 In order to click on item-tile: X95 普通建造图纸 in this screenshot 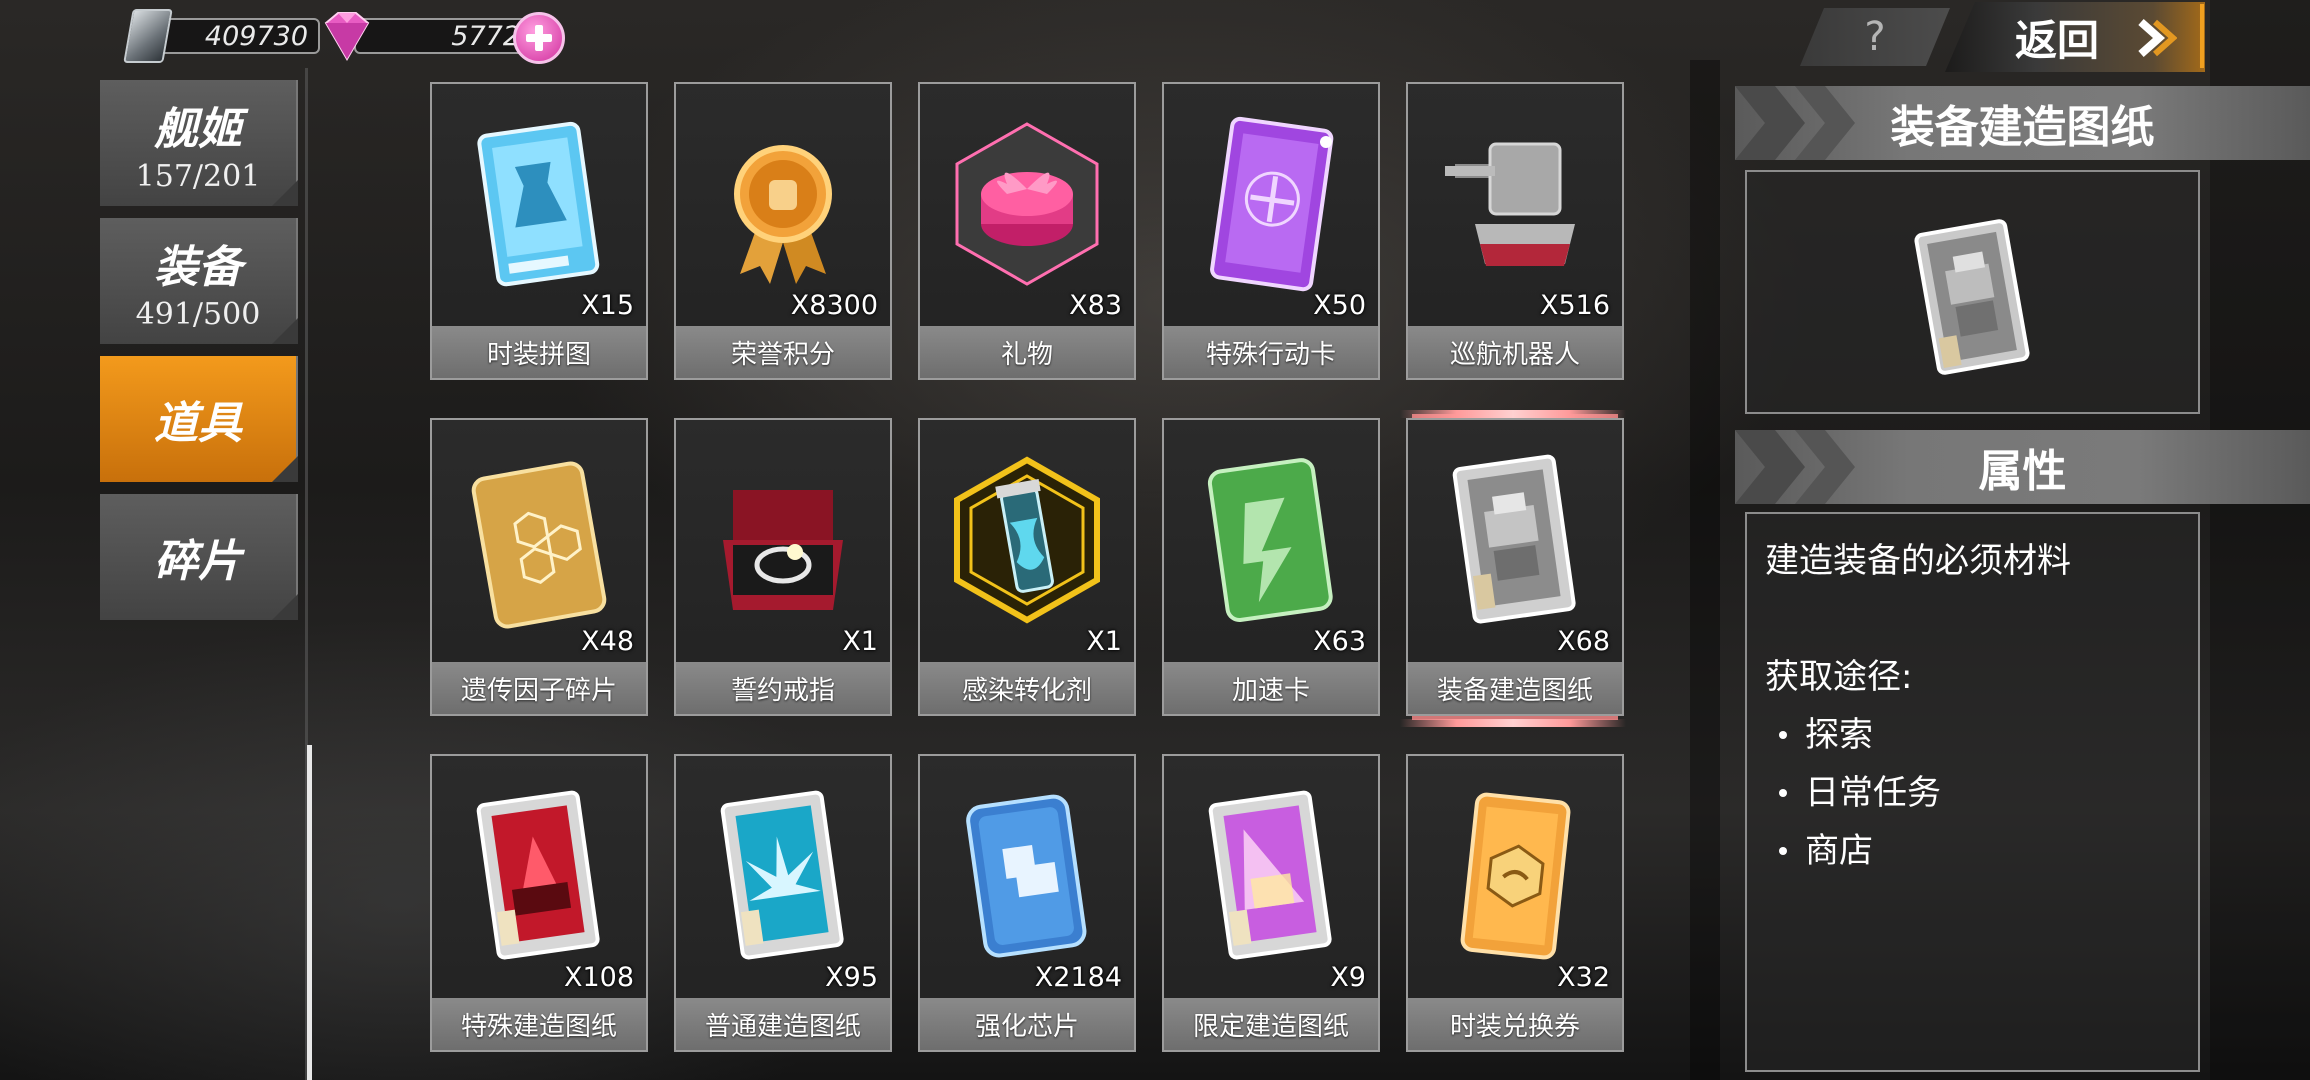, I will do `click(783, 903)`.